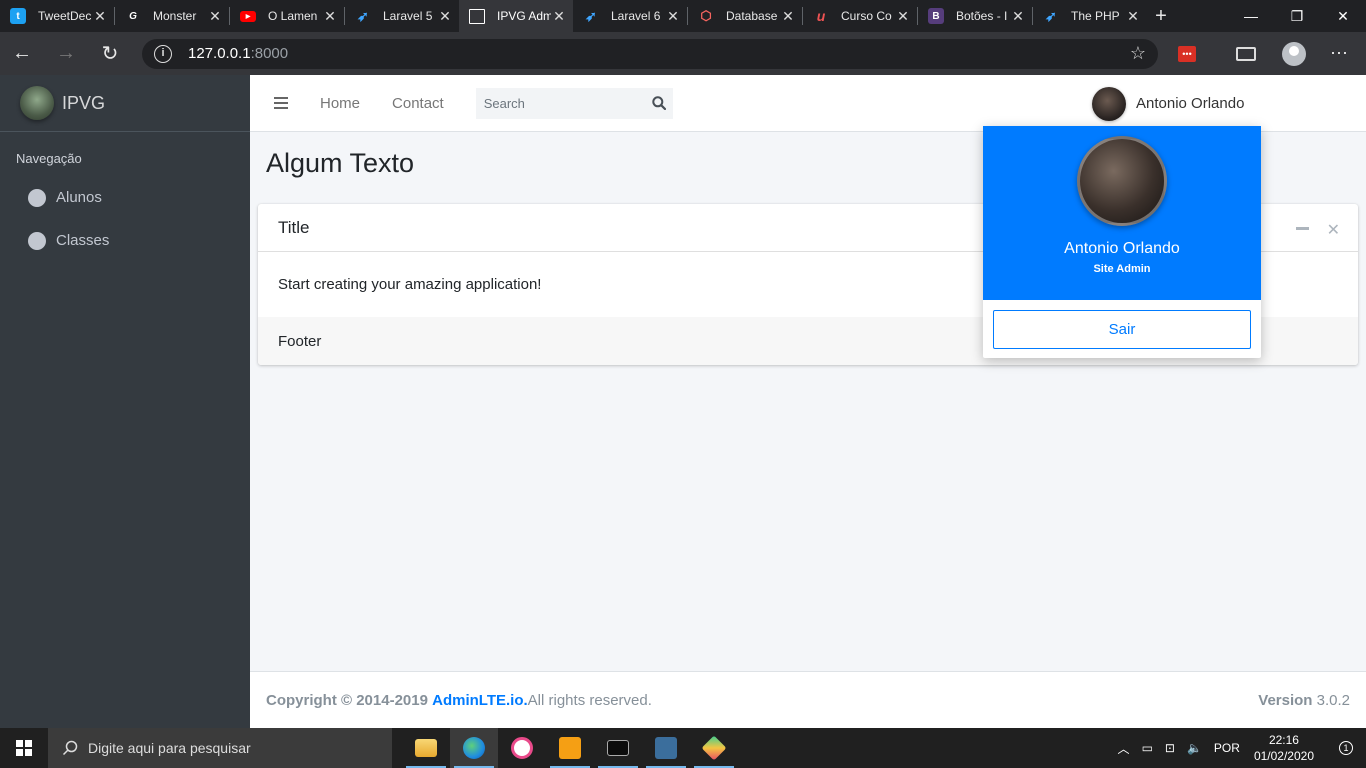  Describe the element at coordinates (49, 158) in the screenshot. I see `nav-header: Navegação` at that location.